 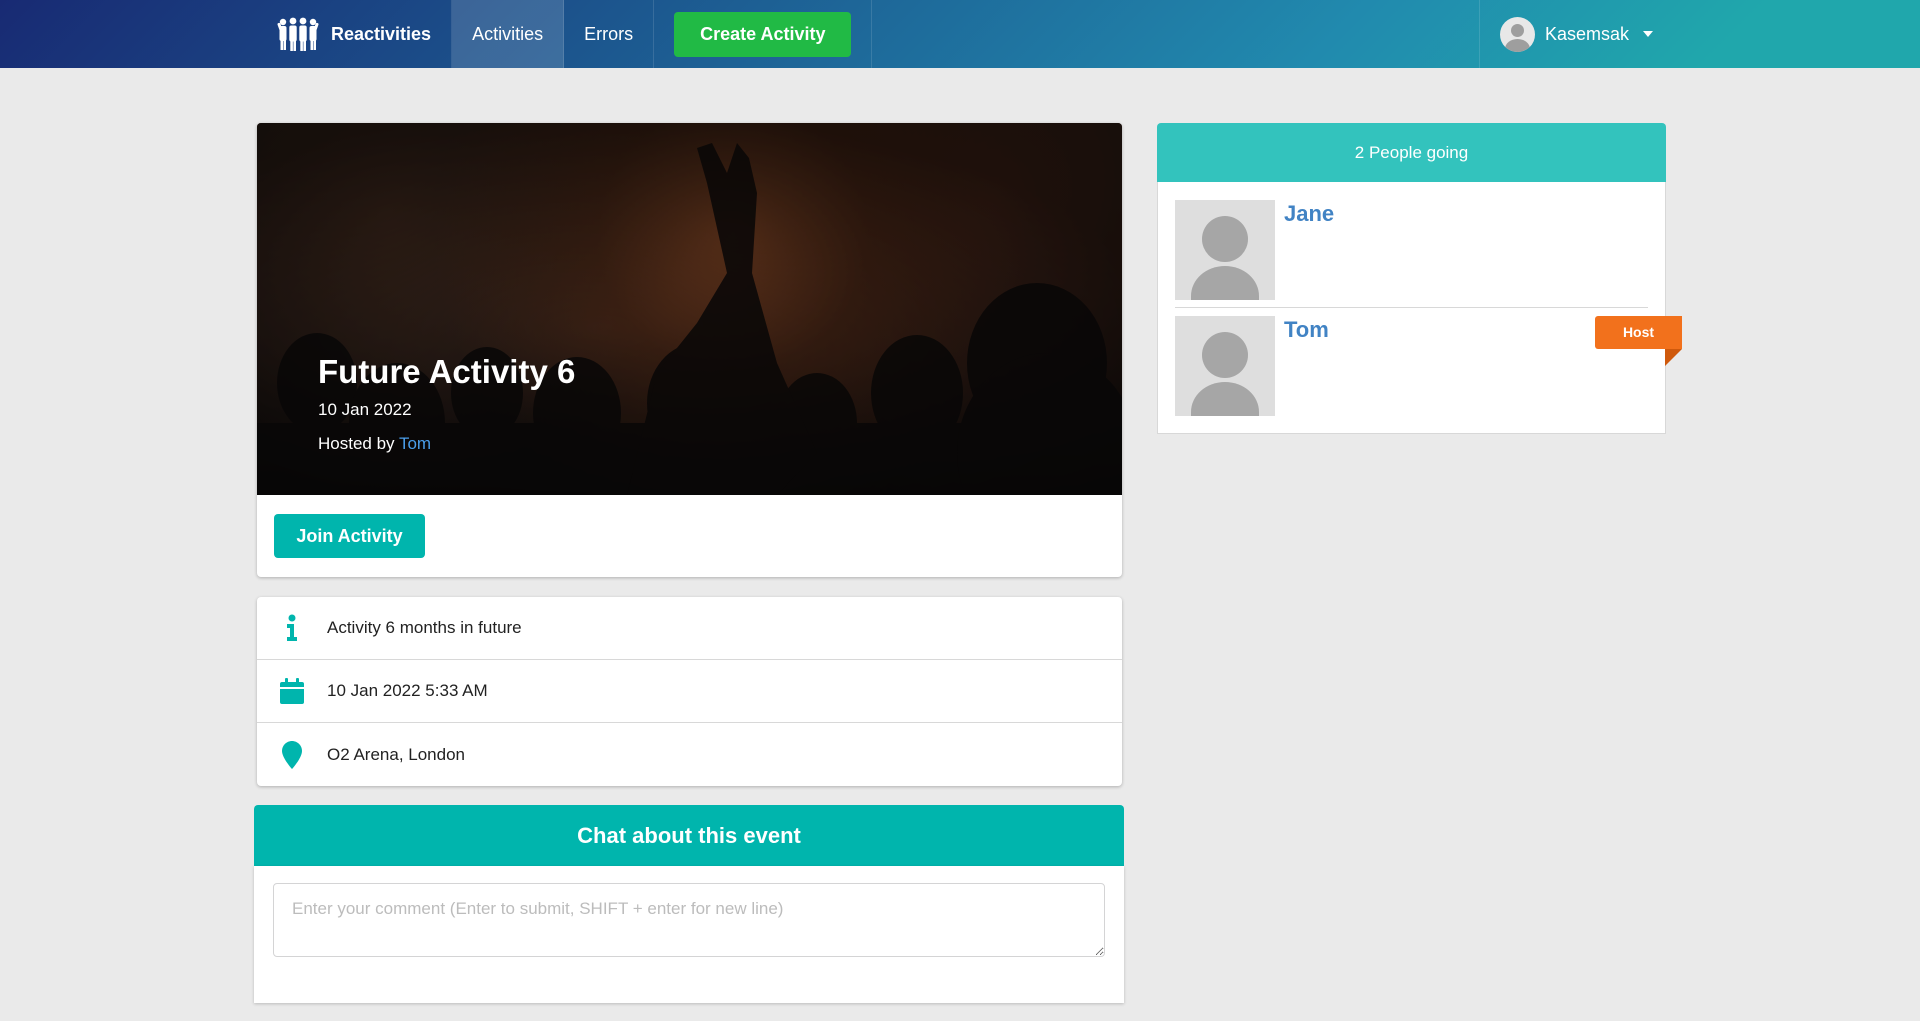 I want to click on create-activity-wrapper: Create Activity, so click(x=763, y=34).